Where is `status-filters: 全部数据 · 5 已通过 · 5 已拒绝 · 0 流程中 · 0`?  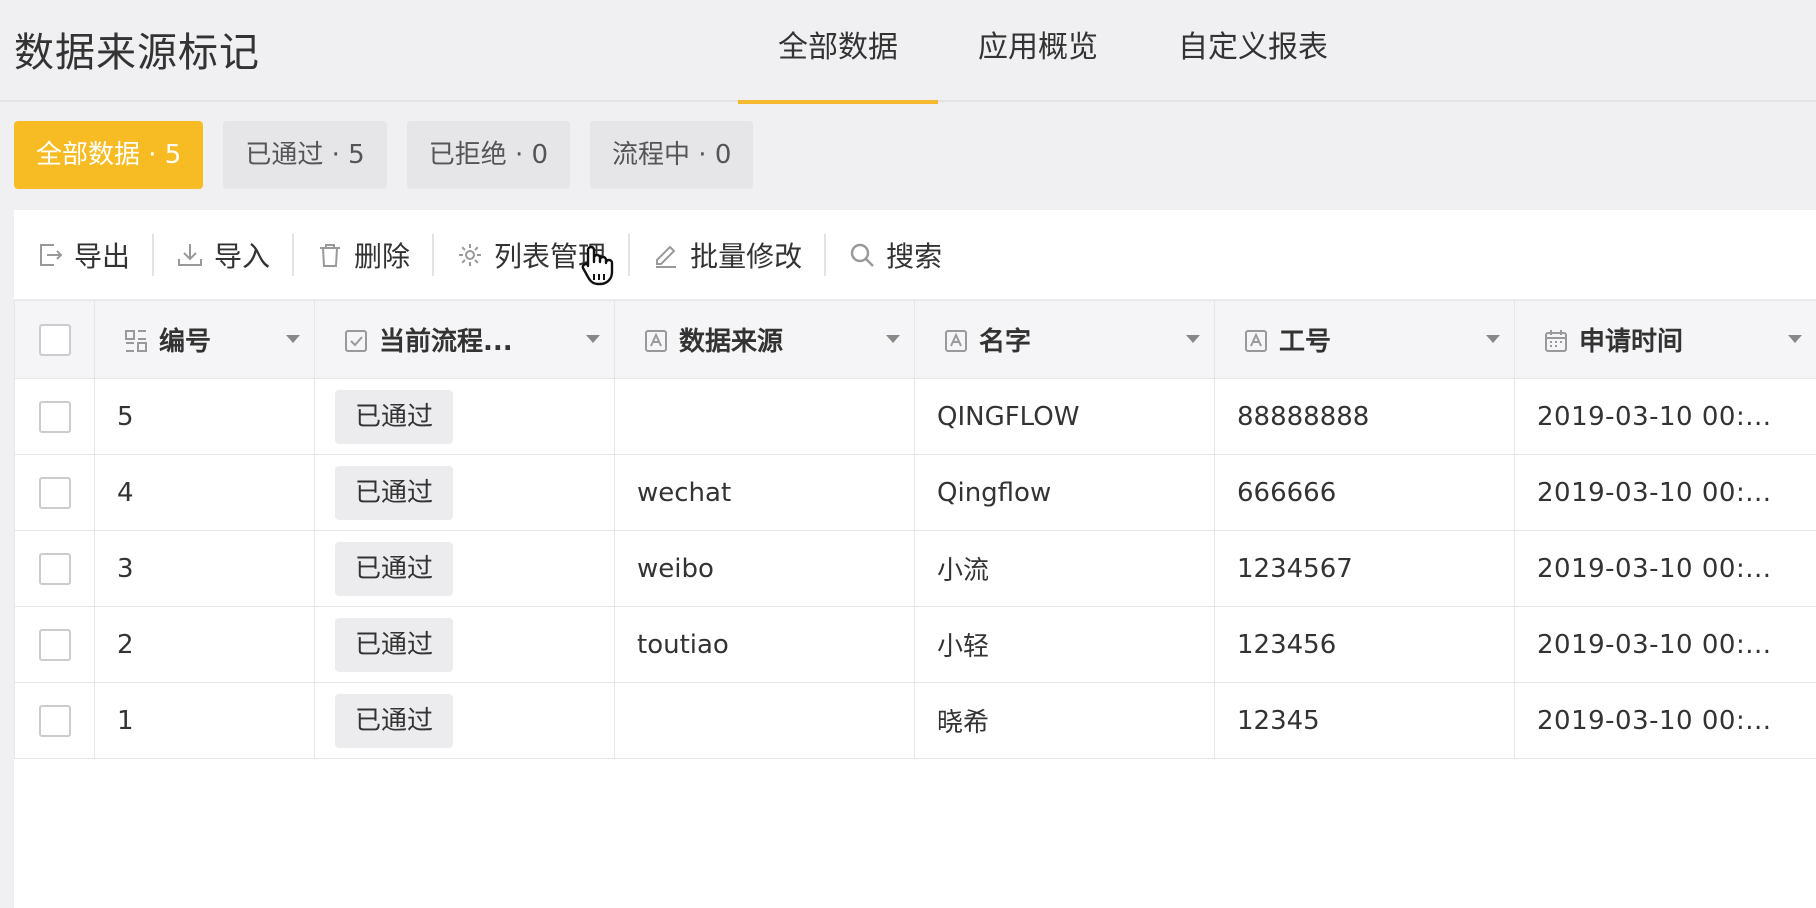
status-filters: 全部数据 · 5 已通过 · 5 已拒绝 · 0 流程中 · 0 is located at coordinates (384, 155).